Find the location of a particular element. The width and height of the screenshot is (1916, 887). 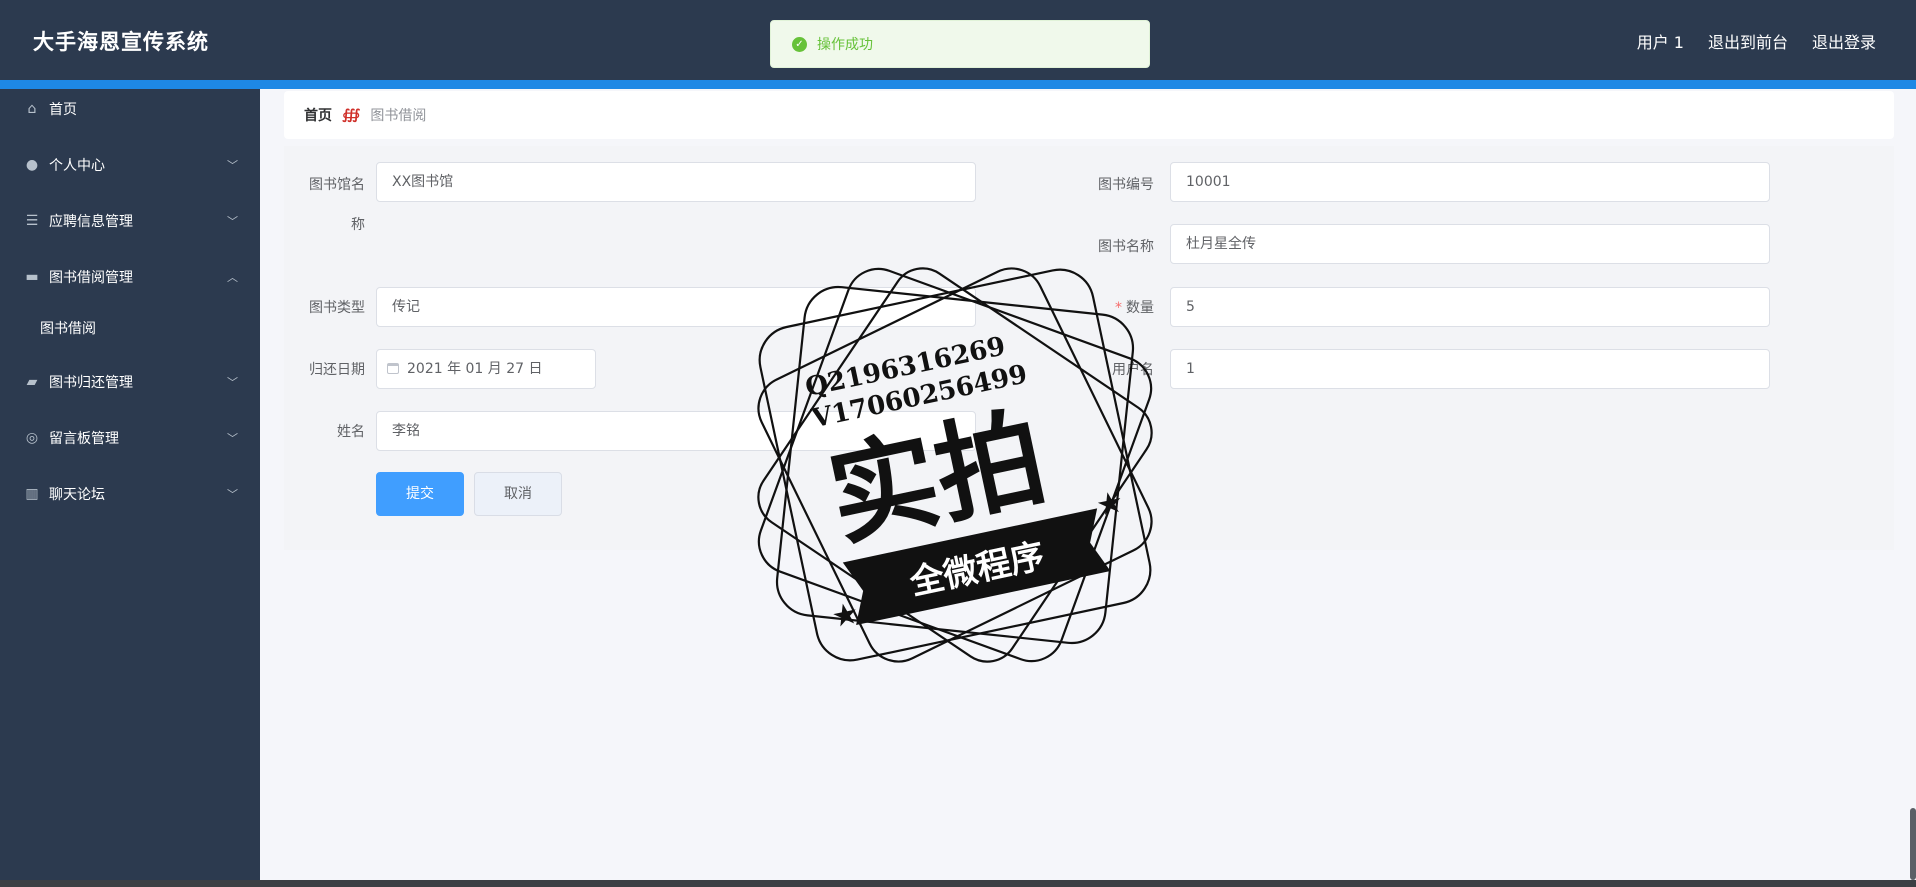

ticket-icon: ▰ is located at coordinates (32, 382).